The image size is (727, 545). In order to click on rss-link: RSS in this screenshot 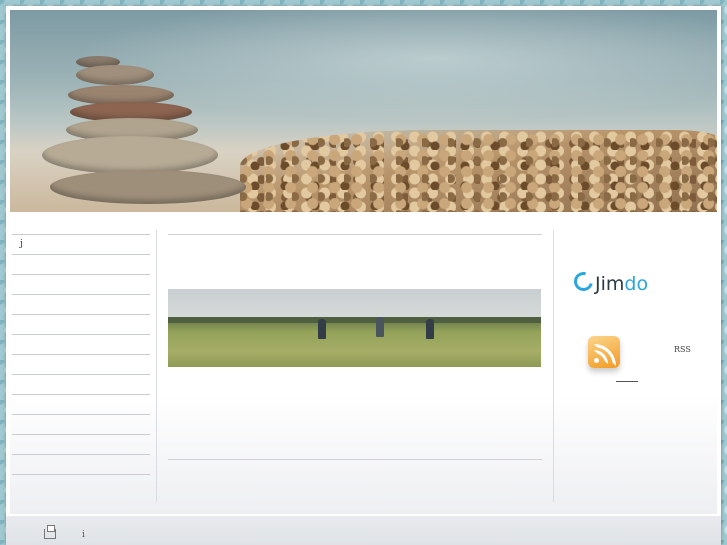, I will do `click(682, 349)`.